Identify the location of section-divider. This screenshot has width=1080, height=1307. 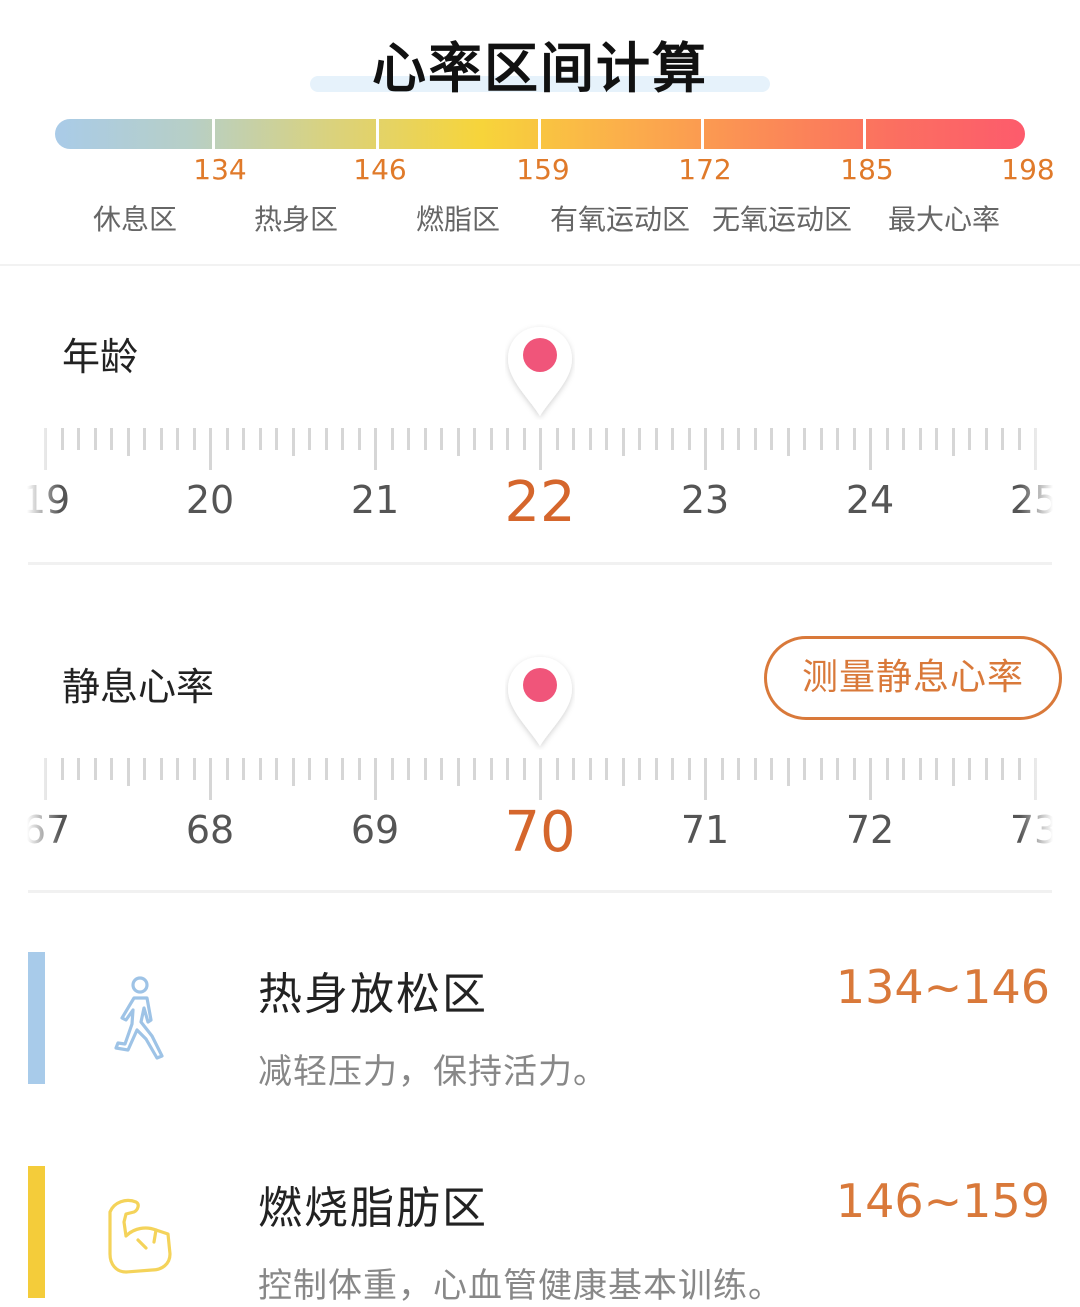
(540, 265).